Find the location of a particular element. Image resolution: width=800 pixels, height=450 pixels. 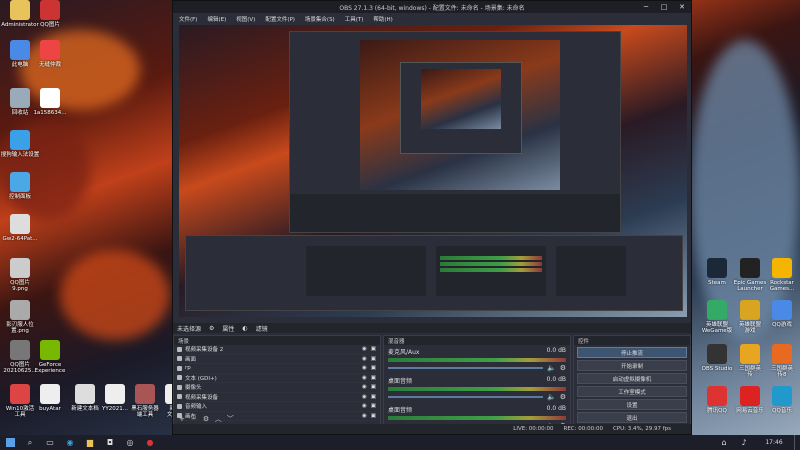

source-row: 视频采集设备 ◉ ▣ is located at coordinates (277, 397).